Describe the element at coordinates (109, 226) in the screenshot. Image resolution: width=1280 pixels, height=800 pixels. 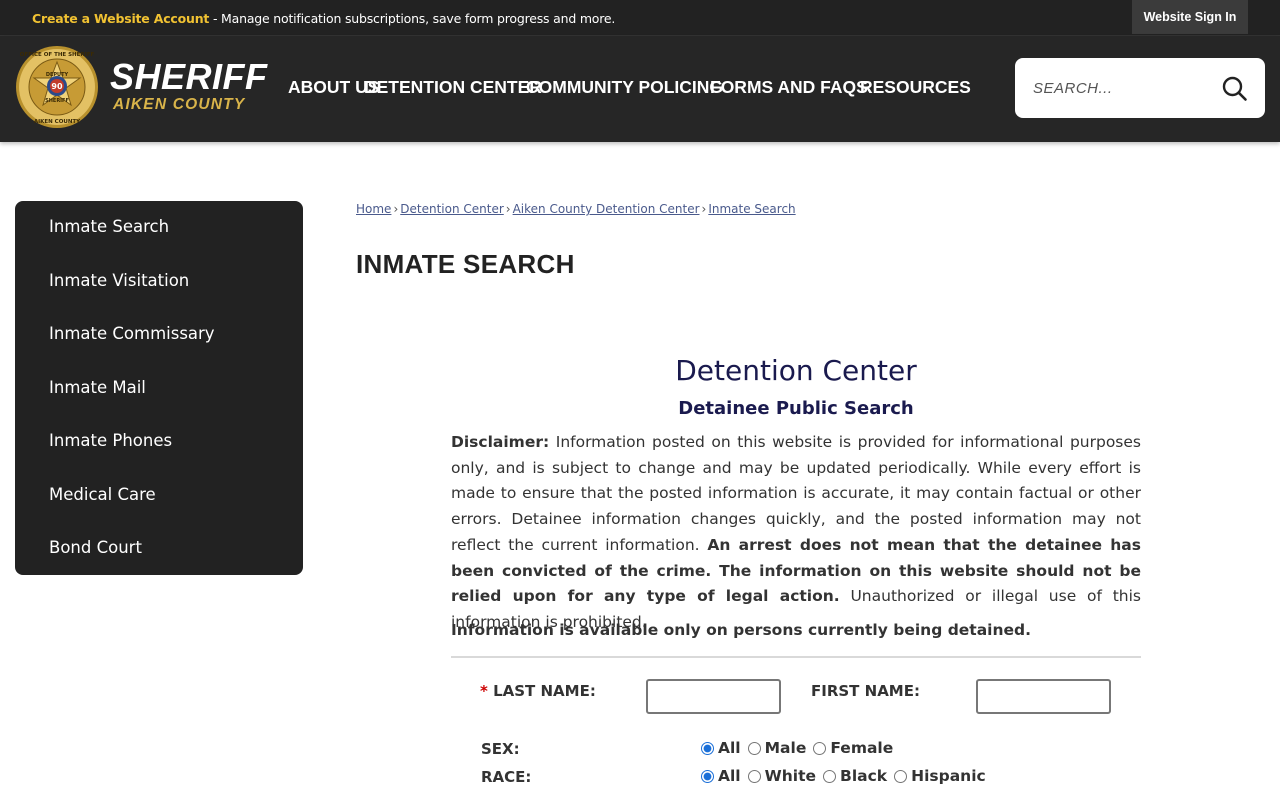
I see `sidebar-item-inmate-search: Inmate Search` at that location.